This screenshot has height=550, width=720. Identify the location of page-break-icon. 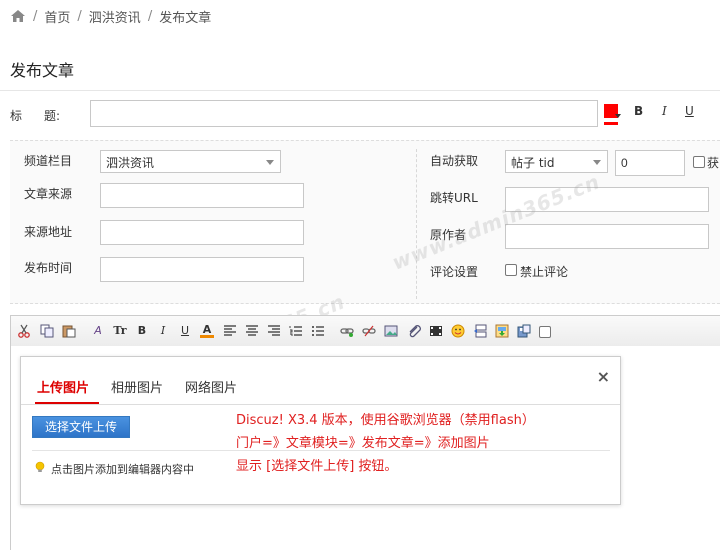
(480, 331).